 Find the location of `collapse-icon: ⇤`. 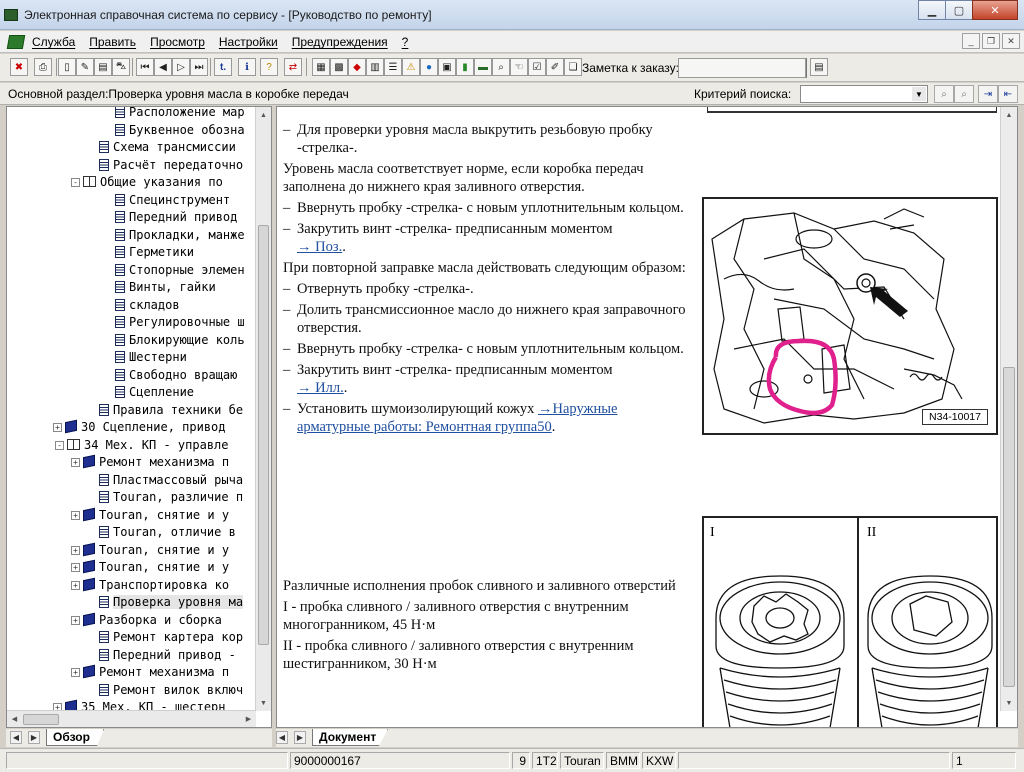

collapse-icon: ⇤ is located at coordinates (1008, 94).